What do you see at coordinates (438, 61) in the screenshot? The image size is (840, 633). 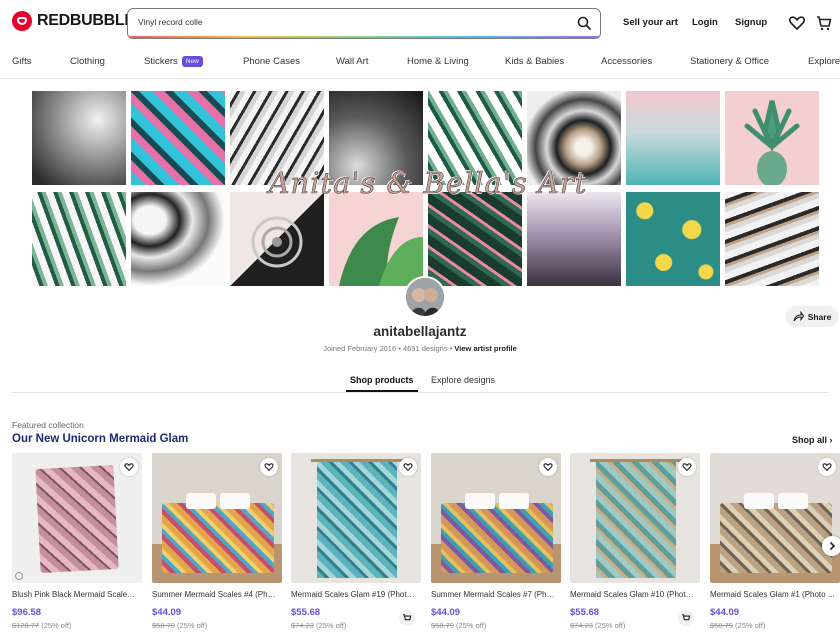 I see `nav-item-home-living: Home & Living` at bounding box center [438, 61].